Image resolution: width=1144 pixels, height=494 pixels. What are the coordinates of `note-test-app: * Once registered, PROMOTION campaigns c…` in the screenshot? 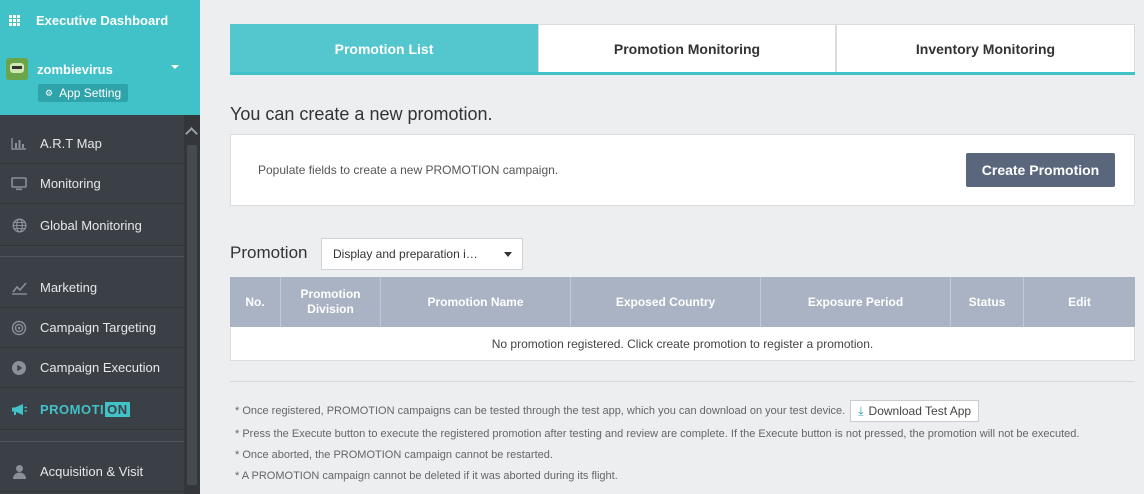 It's located at (540, 411).